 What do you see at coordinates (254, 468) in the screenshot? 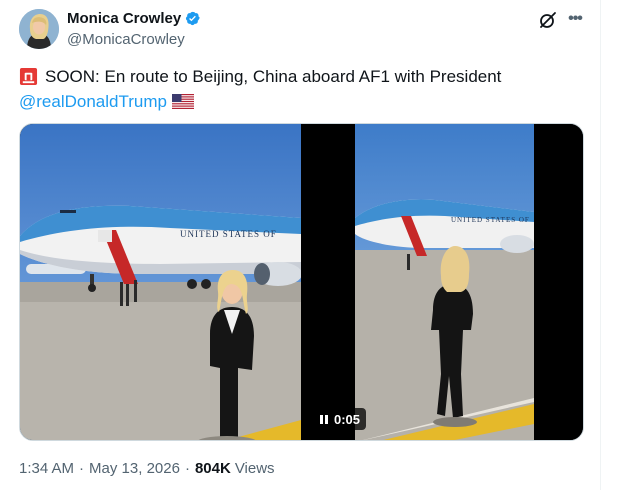
I see `views-label: Views` at bounding box center [254, 468].